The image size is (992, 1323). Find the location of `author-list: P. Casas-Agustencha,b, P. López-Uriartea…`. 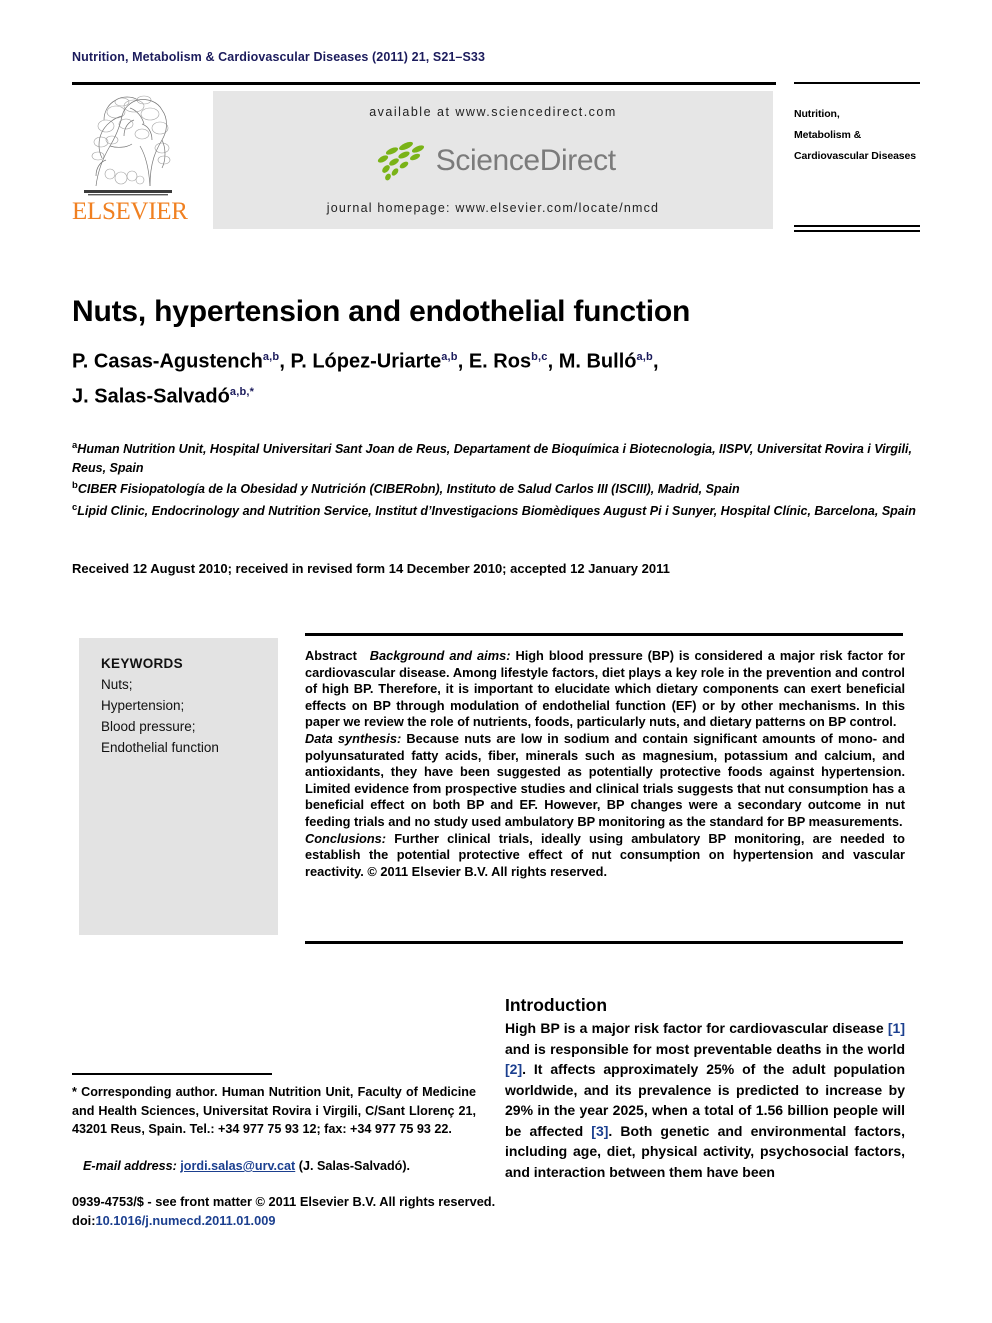

author-list: P. Casas-Agustencha,b, P. López-Uriartea… is located at coordinates (497, 376).